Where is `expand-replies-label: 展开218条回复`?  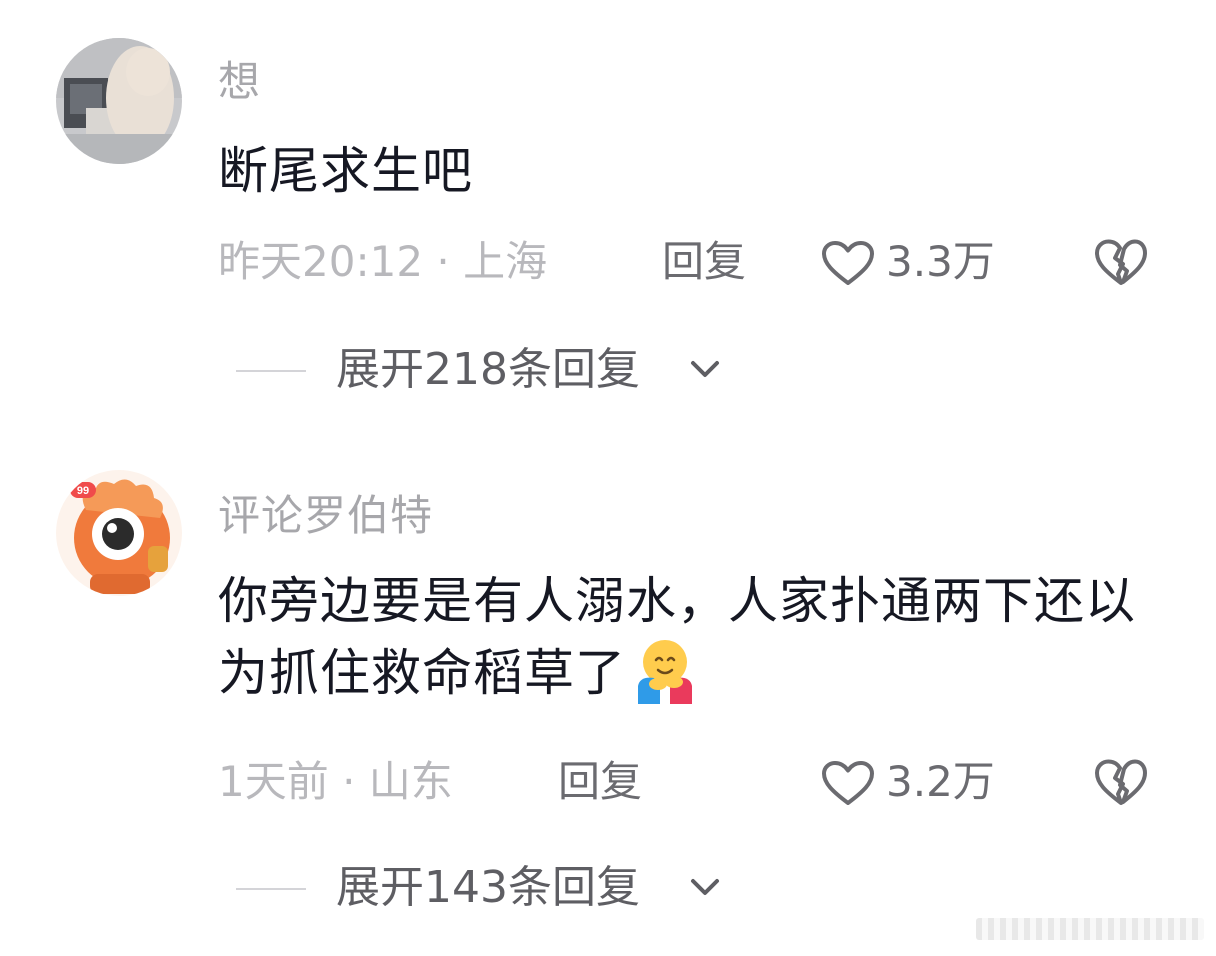
expand-replies-label: 展开218条回复 is located at coordinates (488, 370).